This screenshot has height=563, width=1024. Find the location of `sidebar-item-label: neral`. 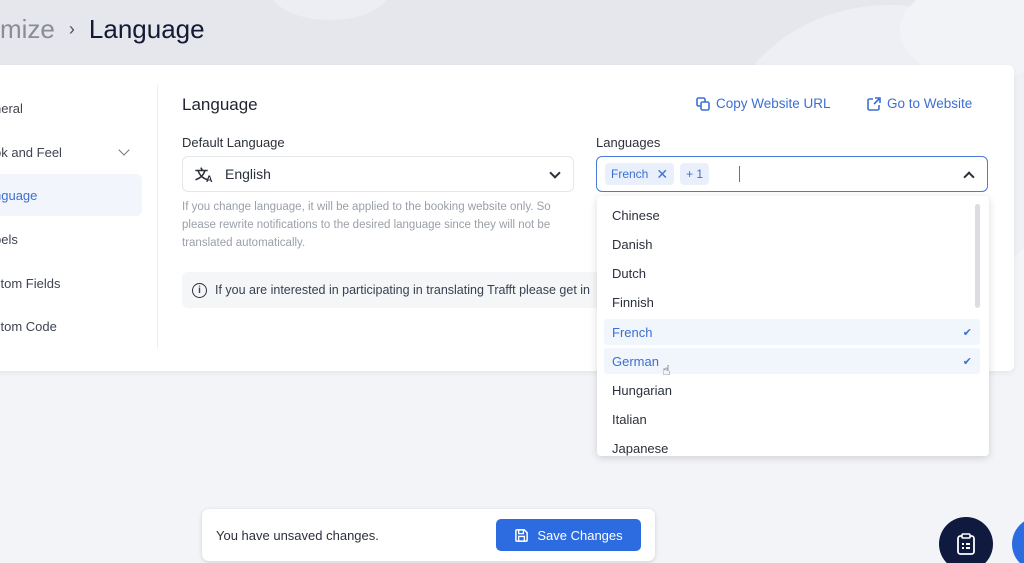

sidebar-item-label: neral is located at coordinates (11, 108).